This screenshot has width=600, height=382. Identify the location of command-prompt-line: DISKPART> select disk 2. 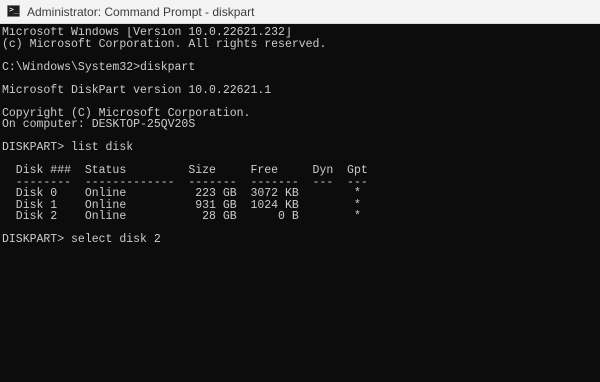
(301, 240).